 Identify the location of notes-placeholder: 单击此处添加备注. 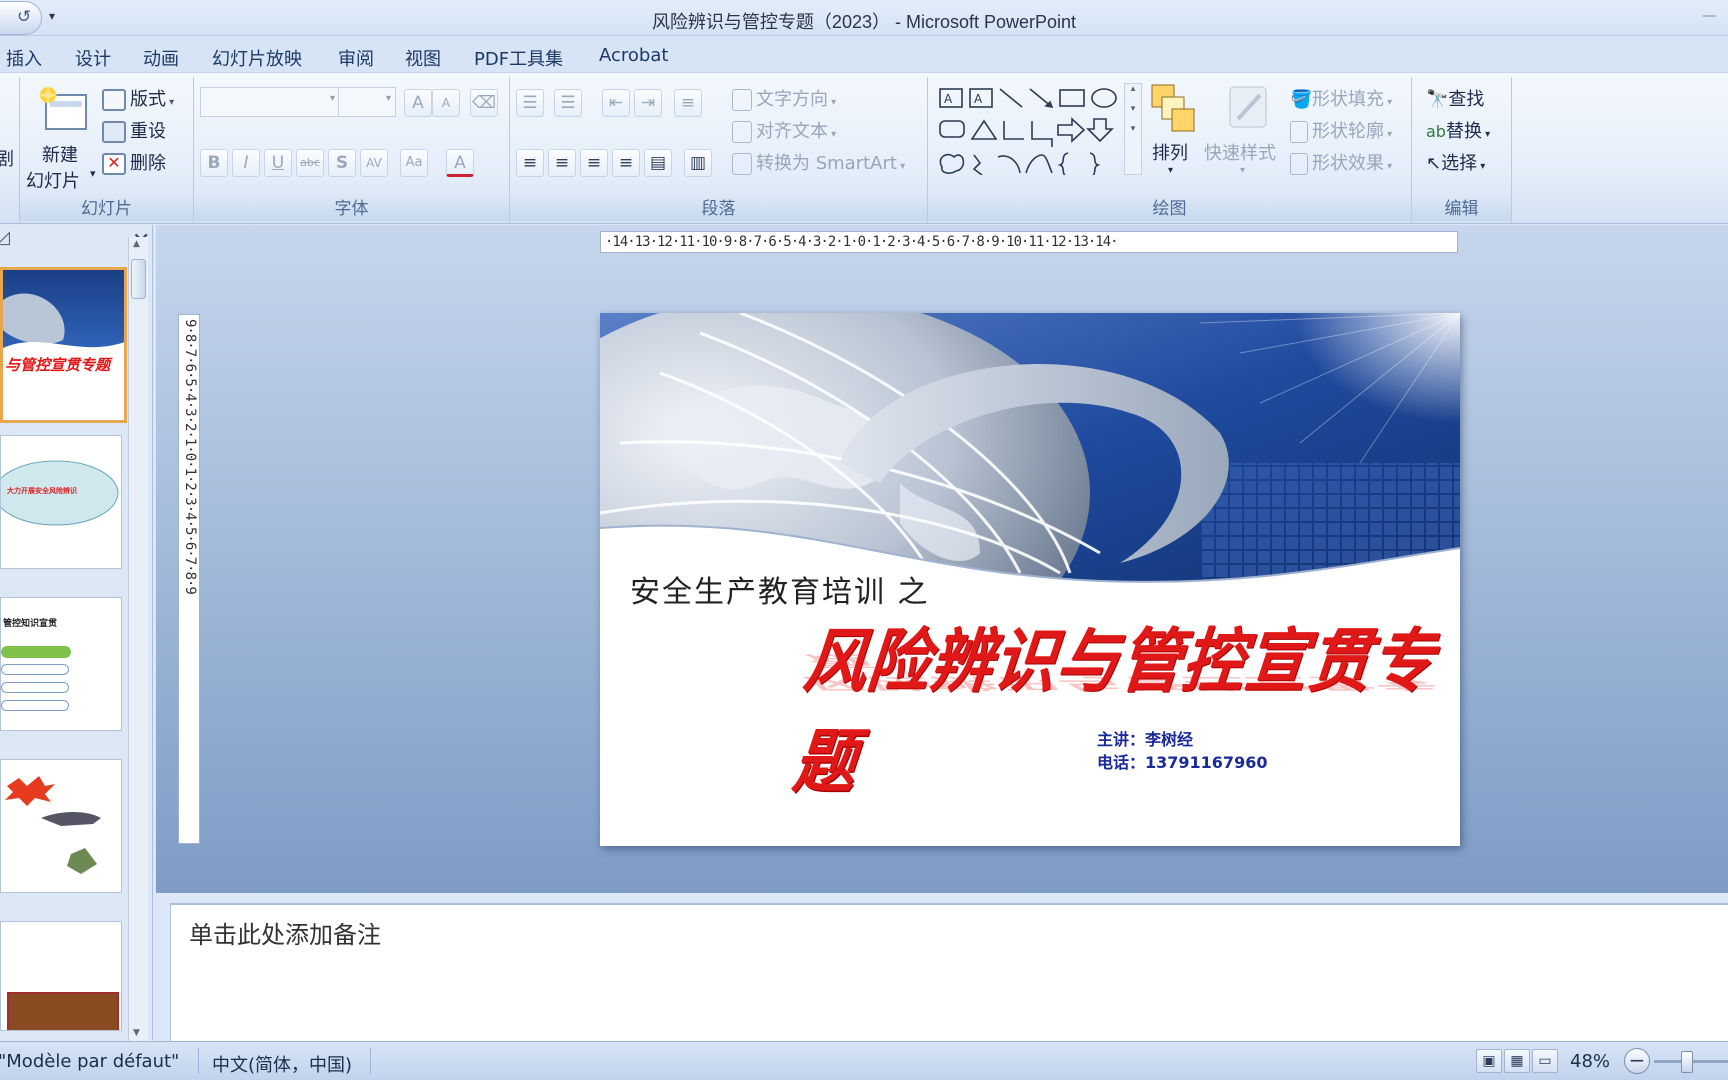
(285, 932).